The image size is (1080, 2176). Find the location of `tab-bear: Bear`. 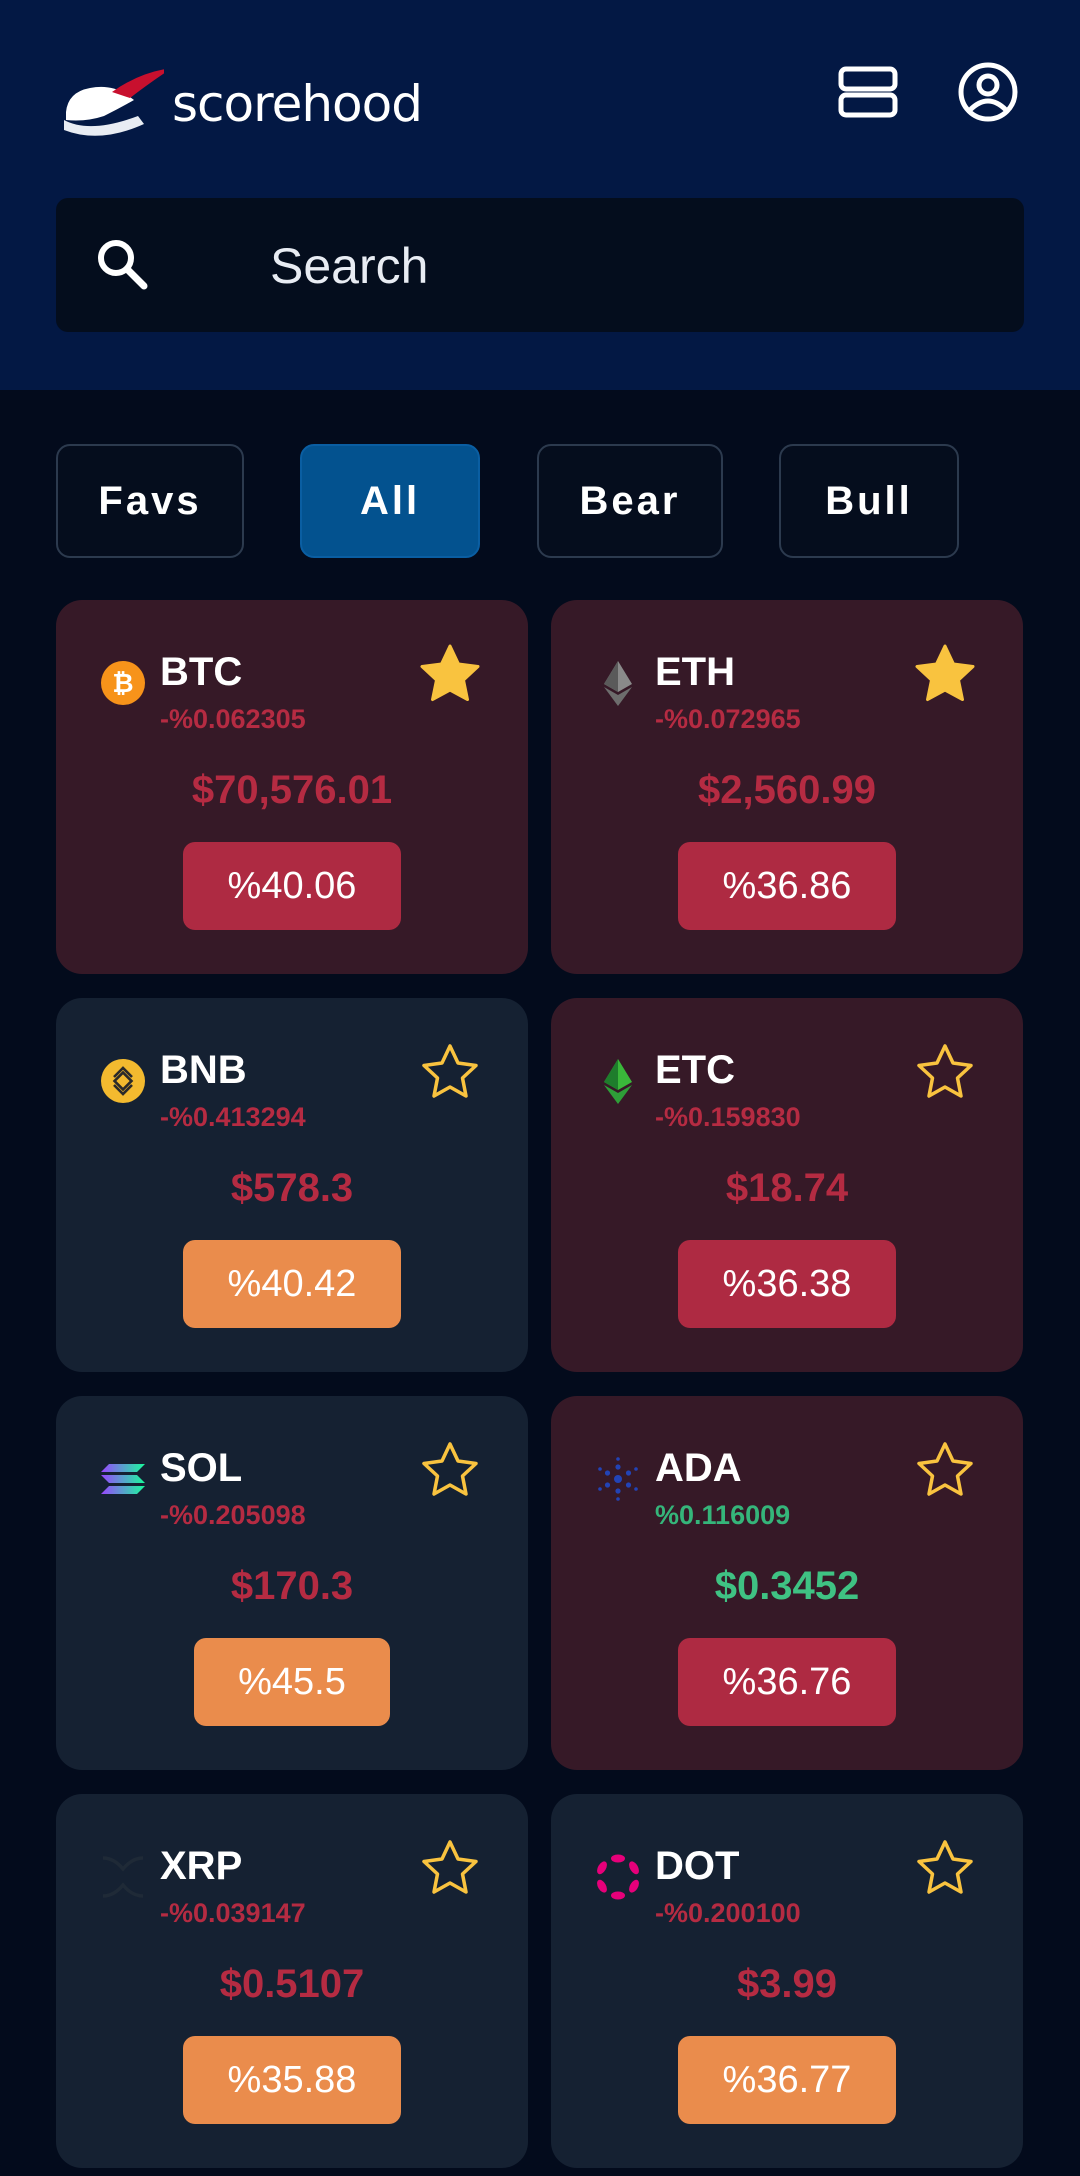

tab-bear: Bear is located at coordinates (630, 501).